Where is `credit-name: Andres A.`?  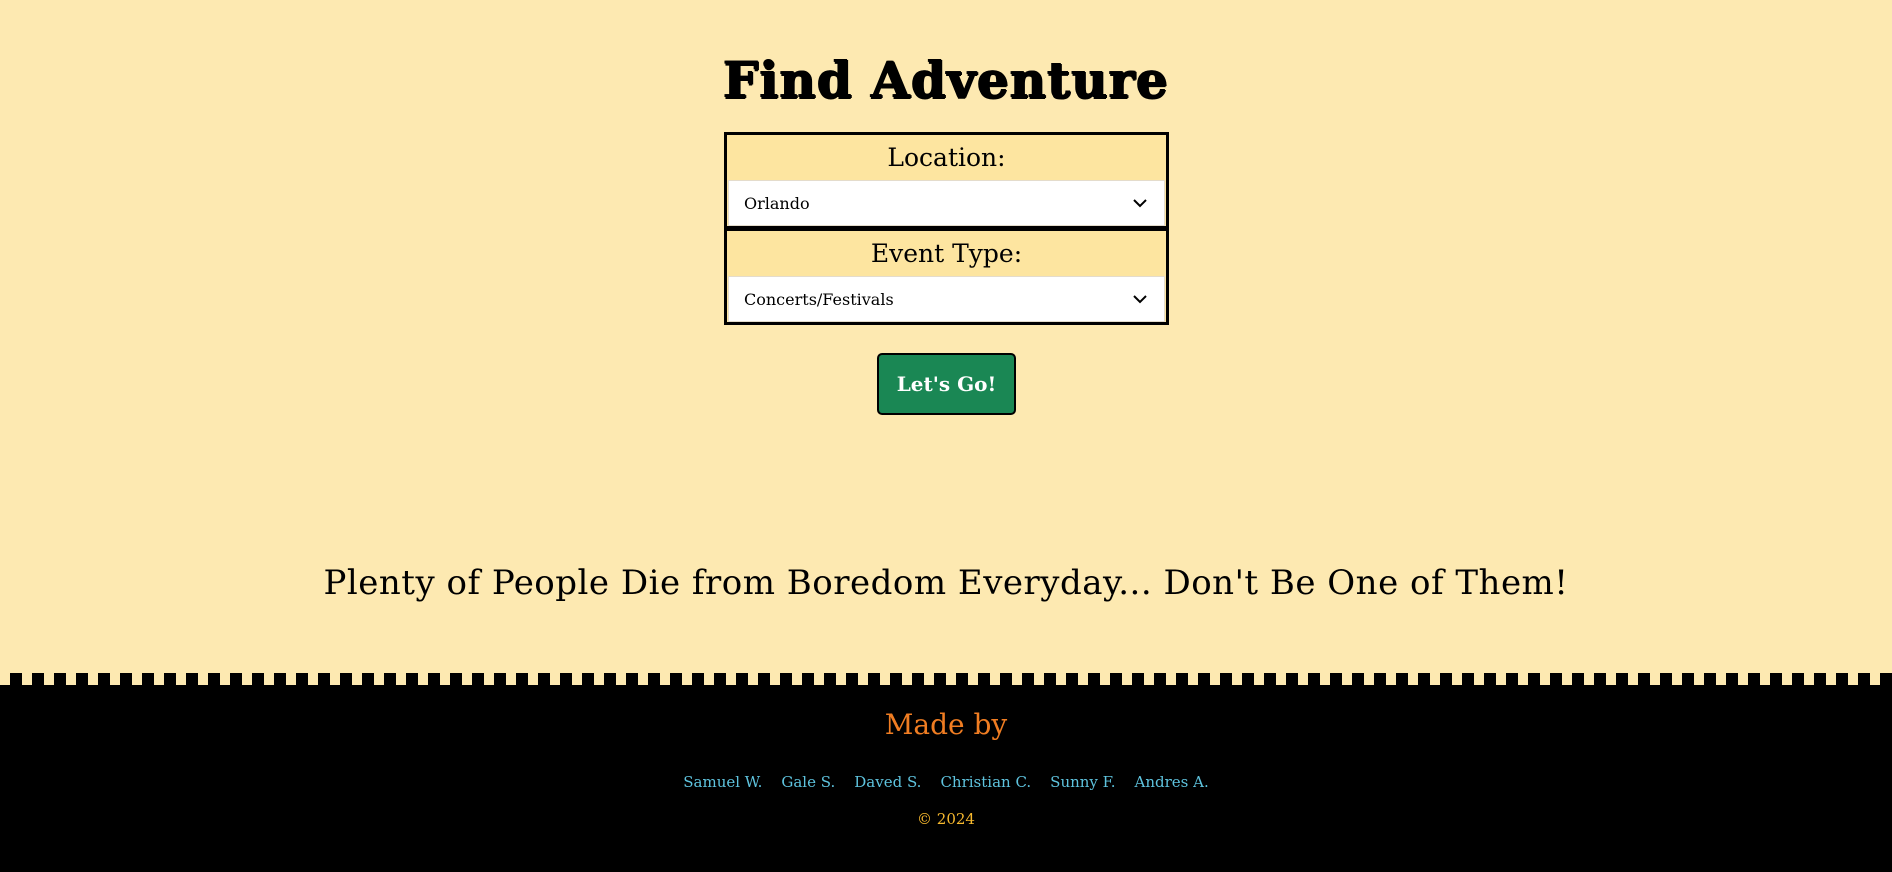 credit-name: Andres A. is located at coordinates (1172, 782).